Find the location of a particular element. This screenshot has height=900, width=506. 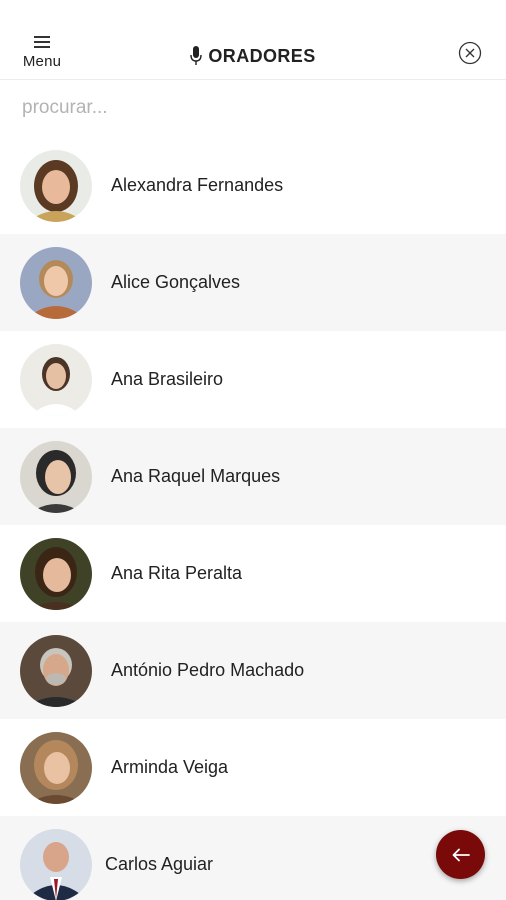

speaker-name: Ana Brasileiro is located at coordinates (167, 379).